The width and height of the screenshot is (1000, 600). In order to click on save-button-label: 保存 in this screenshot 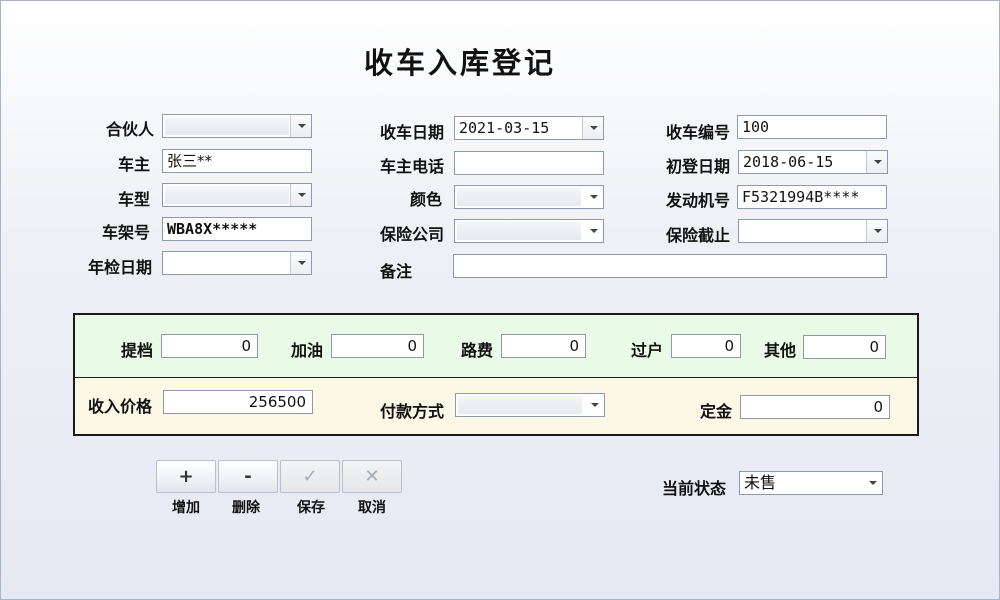, I will do `click(311, 508)`.